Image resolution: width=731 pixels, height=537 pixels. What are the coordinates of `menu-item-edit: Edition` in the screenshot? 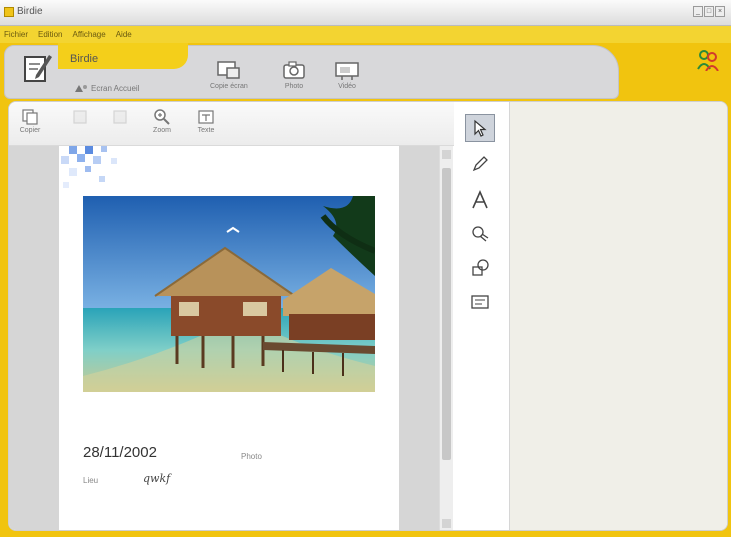 It's located at (50, 34).